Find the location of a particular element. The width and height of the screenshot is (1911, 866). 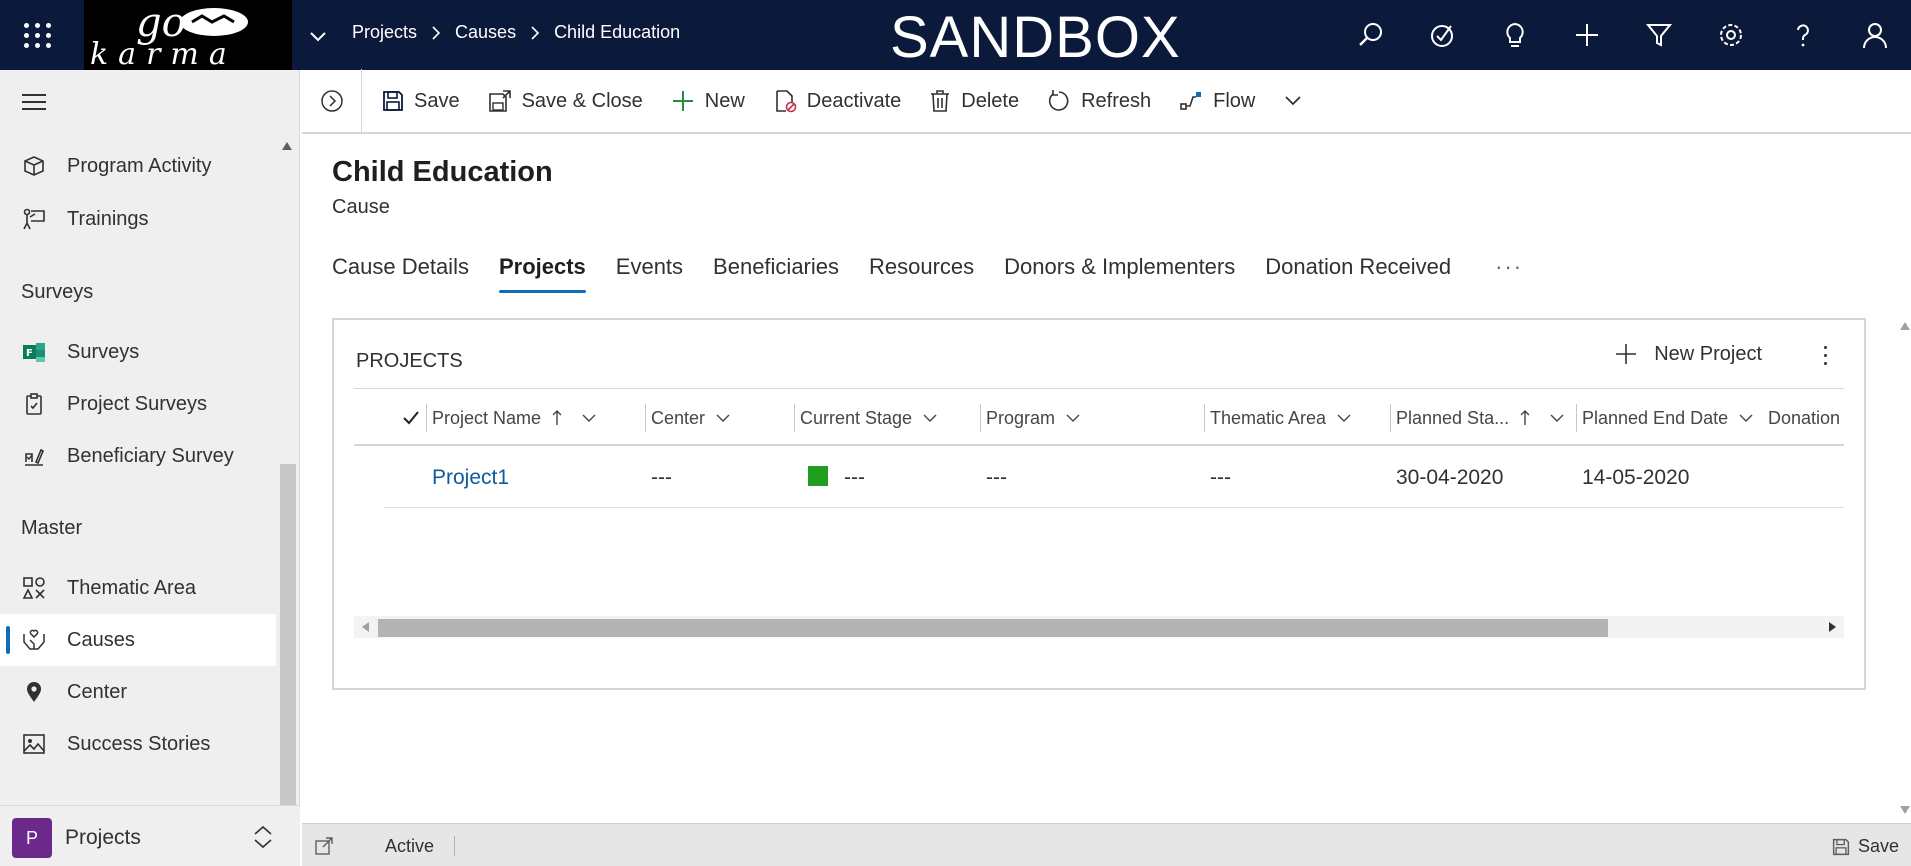

more-options-icon is located at coordinates (1826, 358).